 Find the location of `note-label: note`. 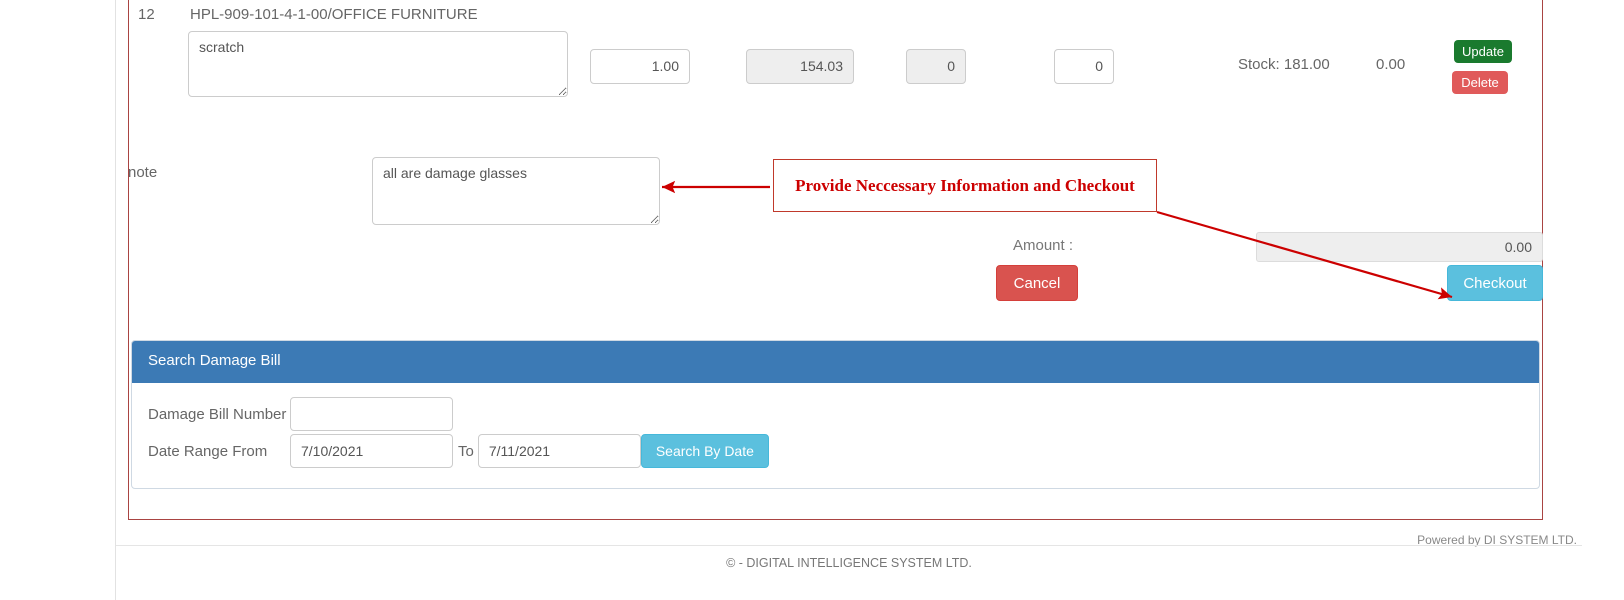

note-label: note is located at coordinates (143, 172).